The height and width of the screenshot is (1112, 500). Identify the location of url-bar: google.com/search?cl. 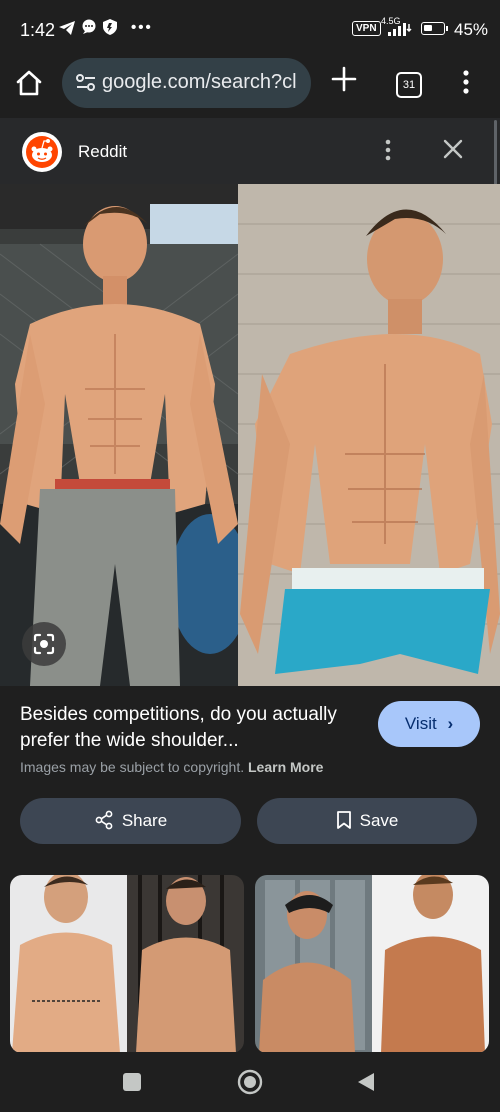
(186, 83).